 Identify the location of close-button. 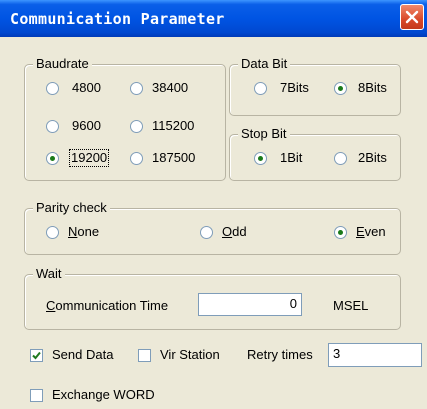
(412, 17).